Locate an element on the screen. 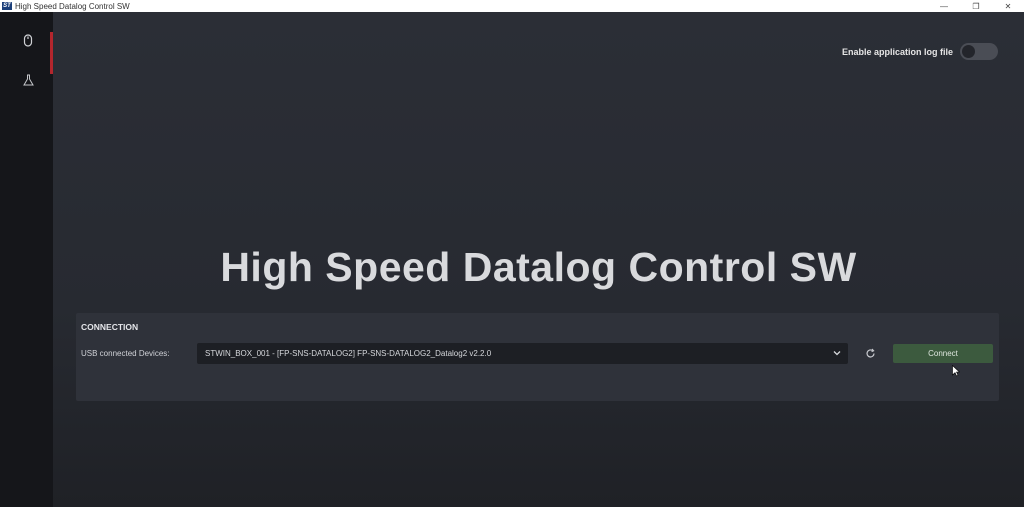 The width and height of the screenshot is (1024, 507). toggle-knob is located at coordinates (968, 51).